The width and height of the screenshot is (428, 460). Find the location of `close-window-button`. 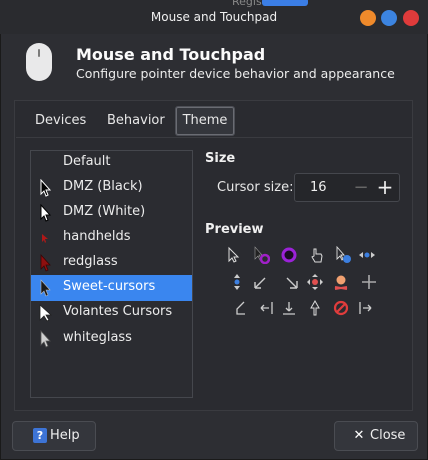

close-window-button is located at coordinates (411, 18).